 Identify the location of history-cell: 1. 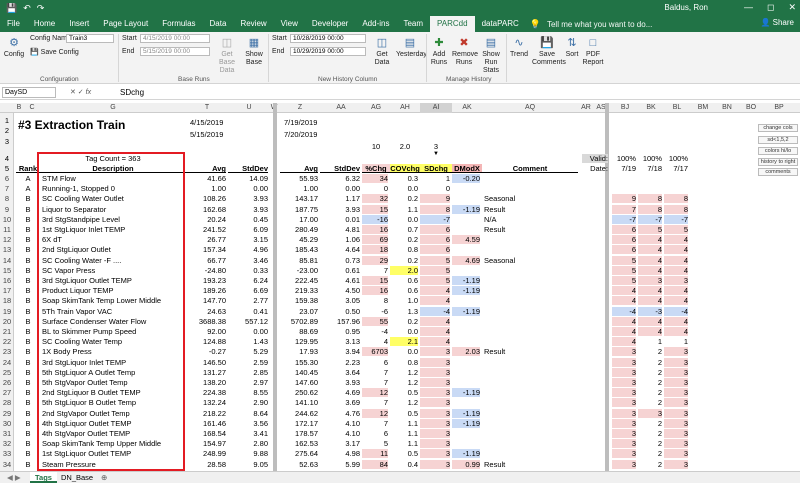
(676, 341).